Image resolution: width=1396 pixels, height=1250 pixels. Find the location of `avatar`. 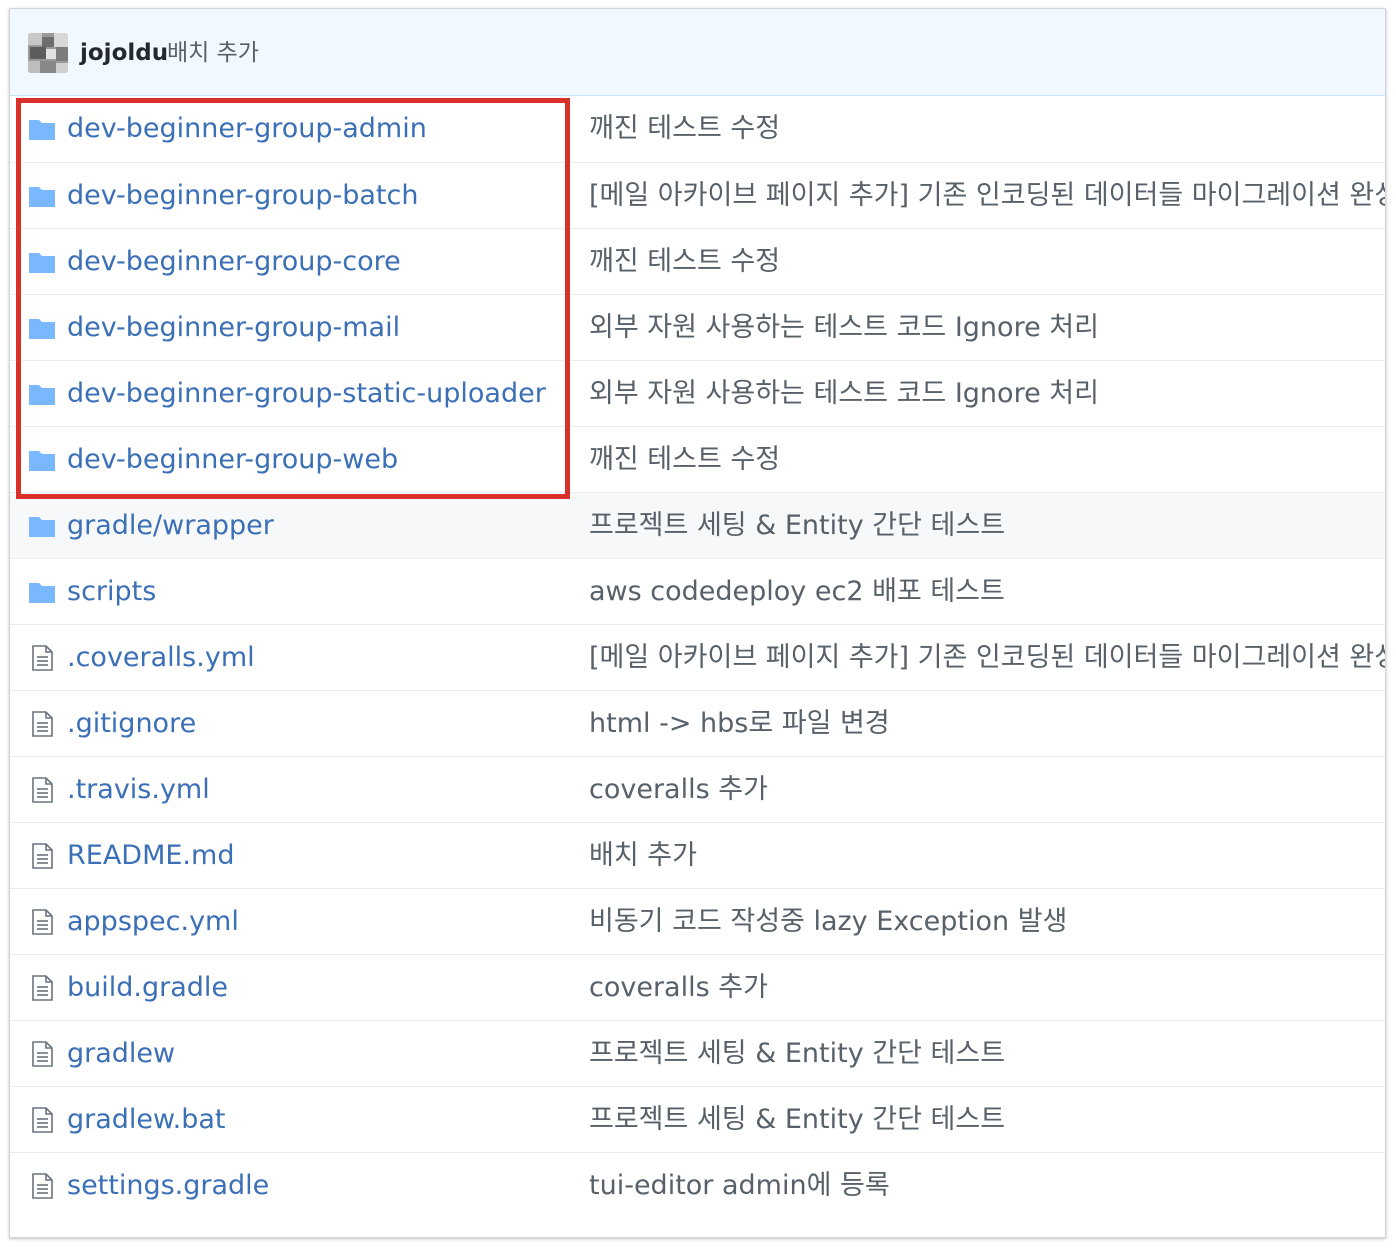

avatar is located at coordinates (48, 53).